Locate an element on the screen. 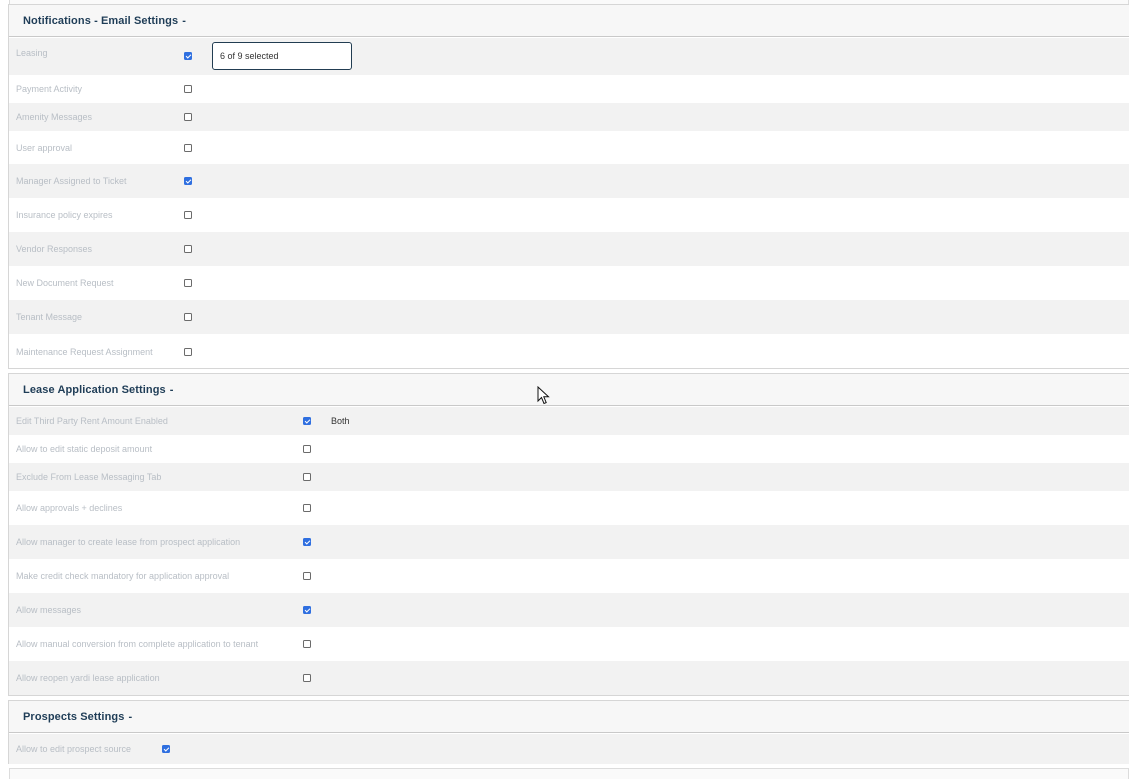  checkbox-allow-reopen-yardi-lease-application is located at coordinates (307, 678).